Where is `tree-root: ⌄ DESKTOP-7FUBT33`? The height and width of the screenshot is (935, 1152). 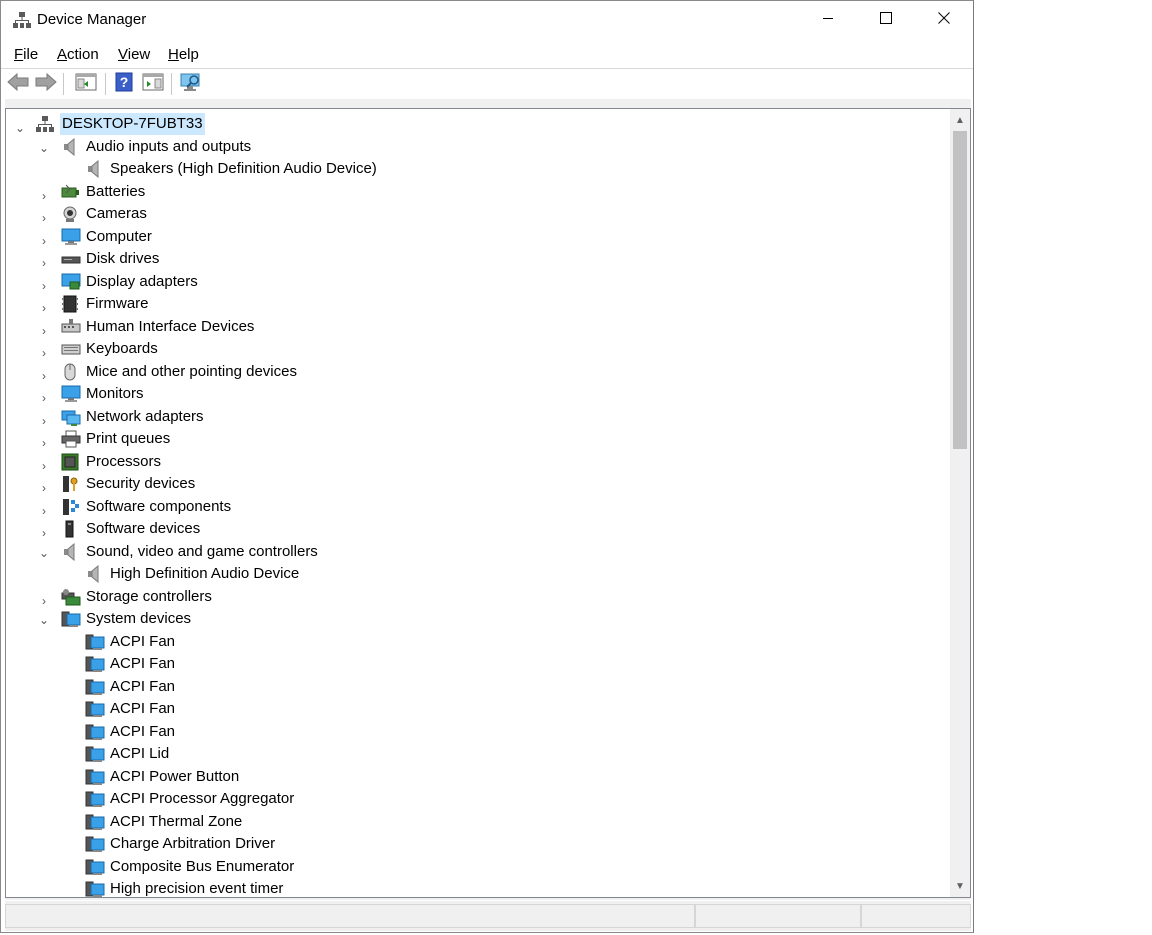 tree-root: ⌄ DESKTOP-7FUBT33 is located at coordinates (476, 124).